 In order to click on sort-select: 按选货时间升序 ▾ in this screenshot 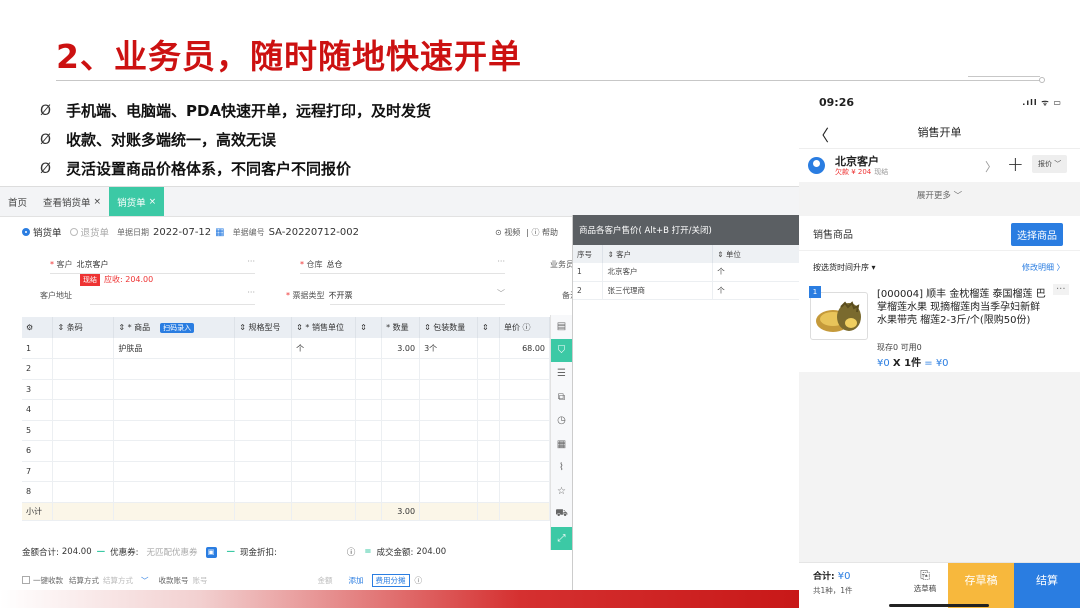, I will do `click(844, 267)`.